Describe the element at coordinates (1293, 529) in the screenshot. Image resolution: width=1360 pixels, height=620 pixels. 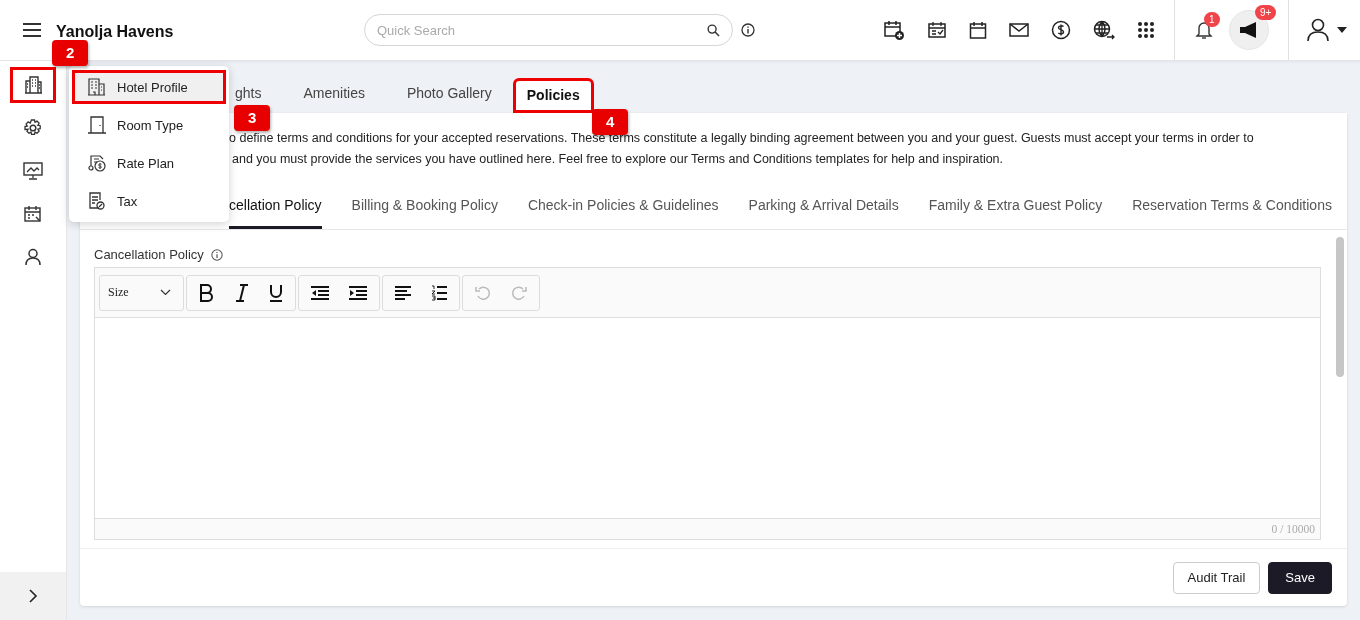
I see `character-count: 0 / 10000` at that location.